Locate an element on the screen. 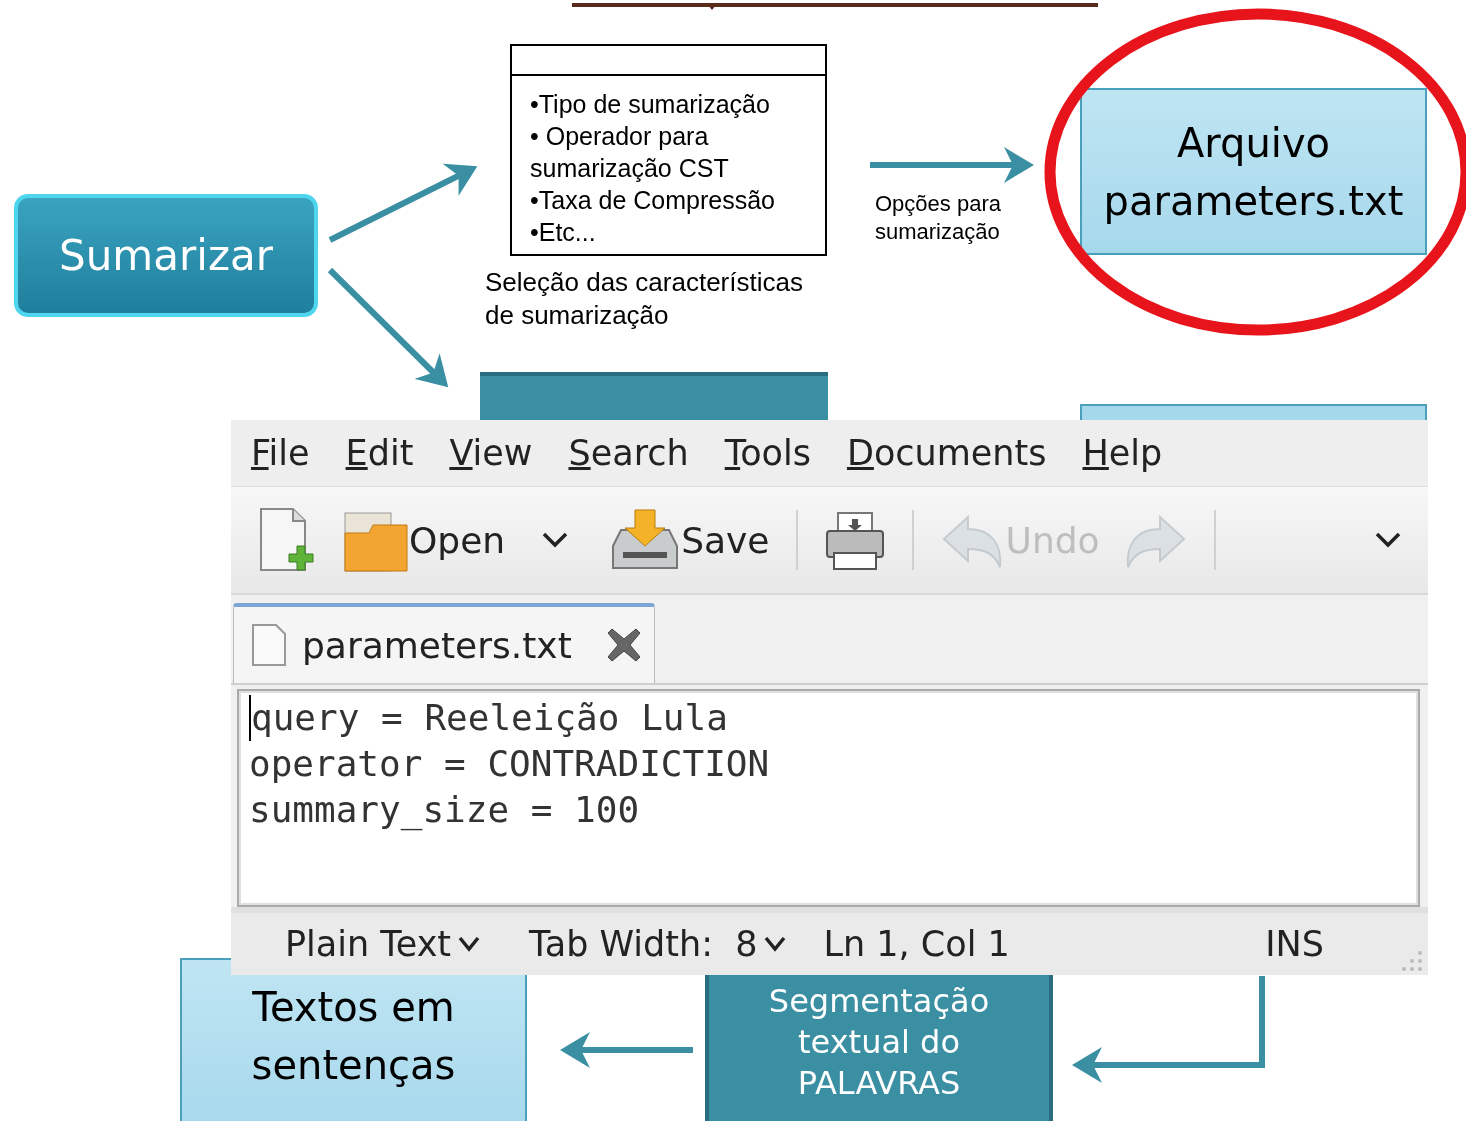 The image size is (1466, 1121). menu-item: View is located at coordinates (491, 453).